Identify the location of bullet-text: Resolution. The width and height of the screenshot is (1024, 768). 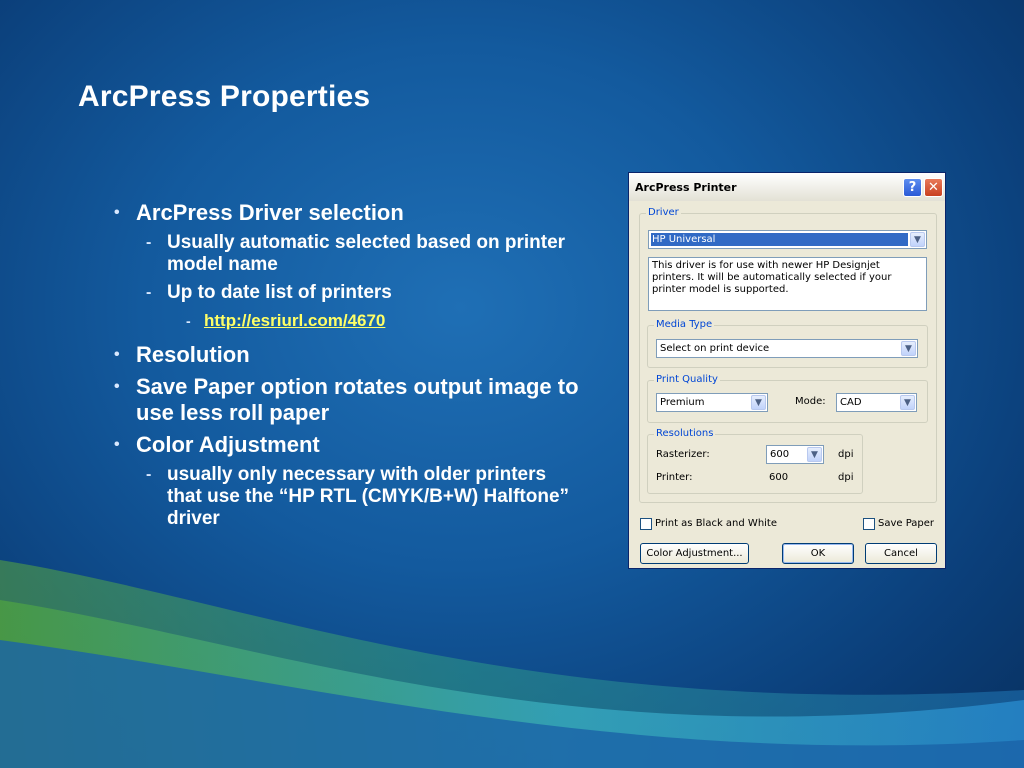
(193, 354).